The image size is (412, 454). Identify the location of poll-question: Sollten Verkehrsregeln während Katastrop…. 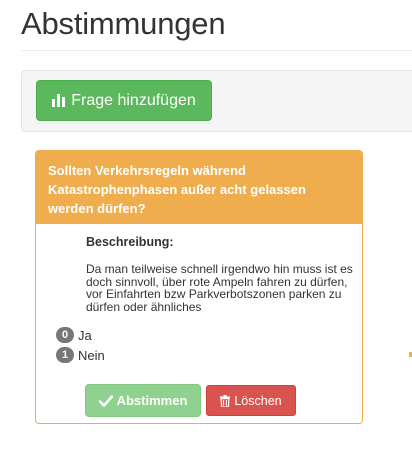
(199, 187).